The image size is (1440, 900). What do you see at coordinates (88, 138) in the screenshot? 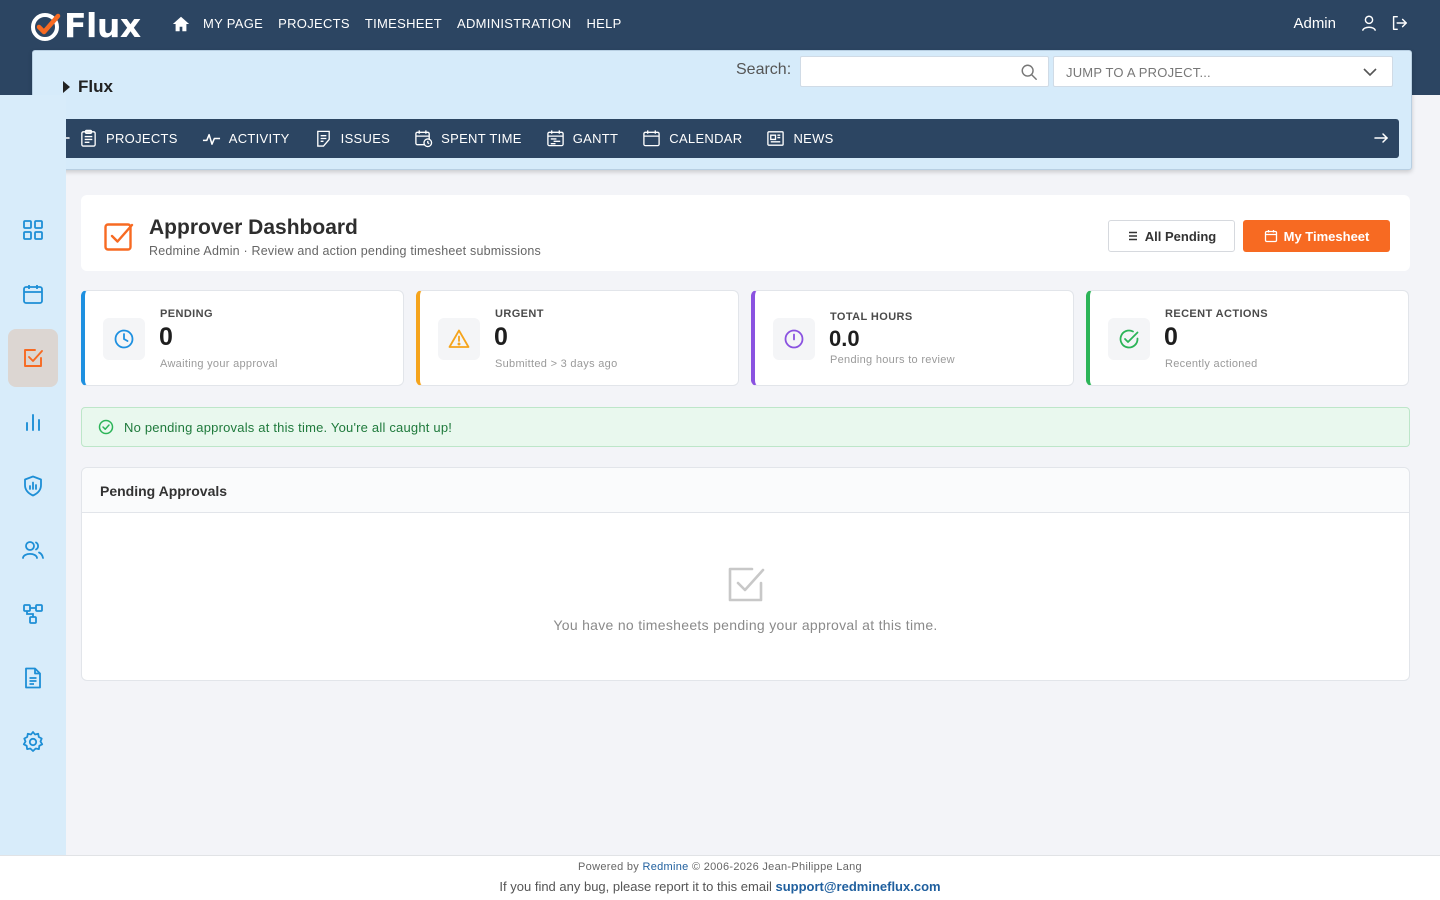
I see `clipboard-icon` at bounding box center [88, 138].